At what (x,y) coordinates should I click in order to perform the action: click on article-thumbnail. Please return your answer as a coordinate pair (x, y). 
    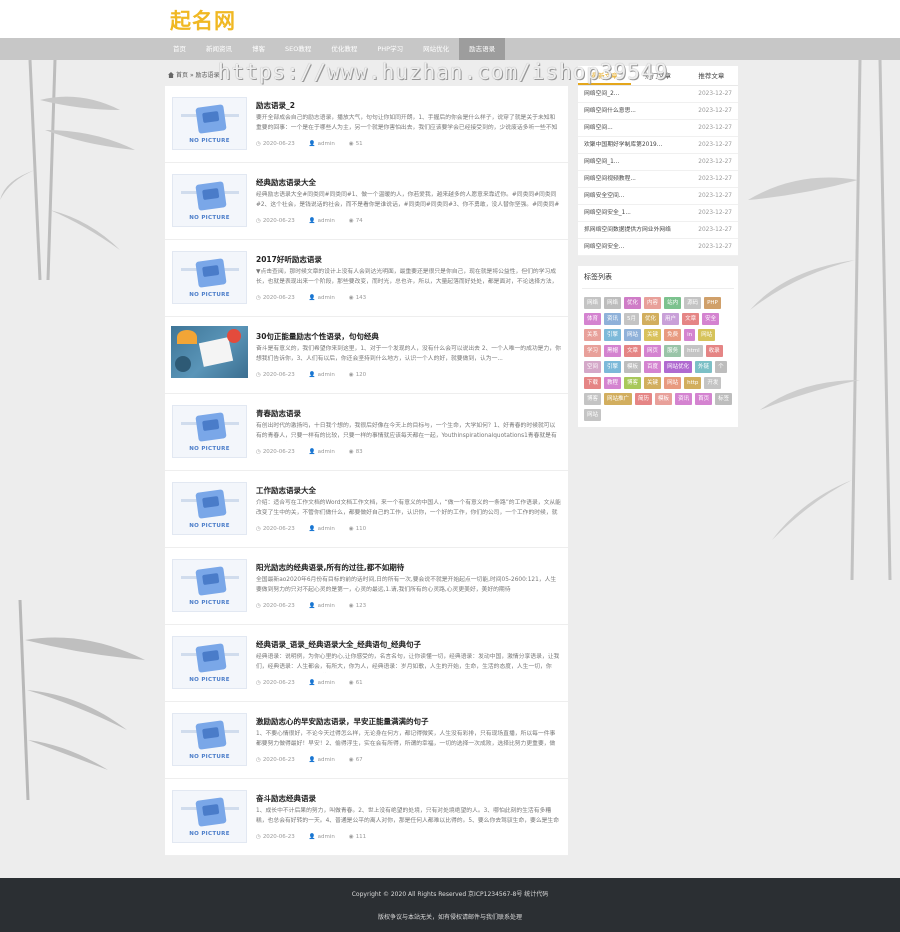
    Looking at the image, I should click on (209, 352).